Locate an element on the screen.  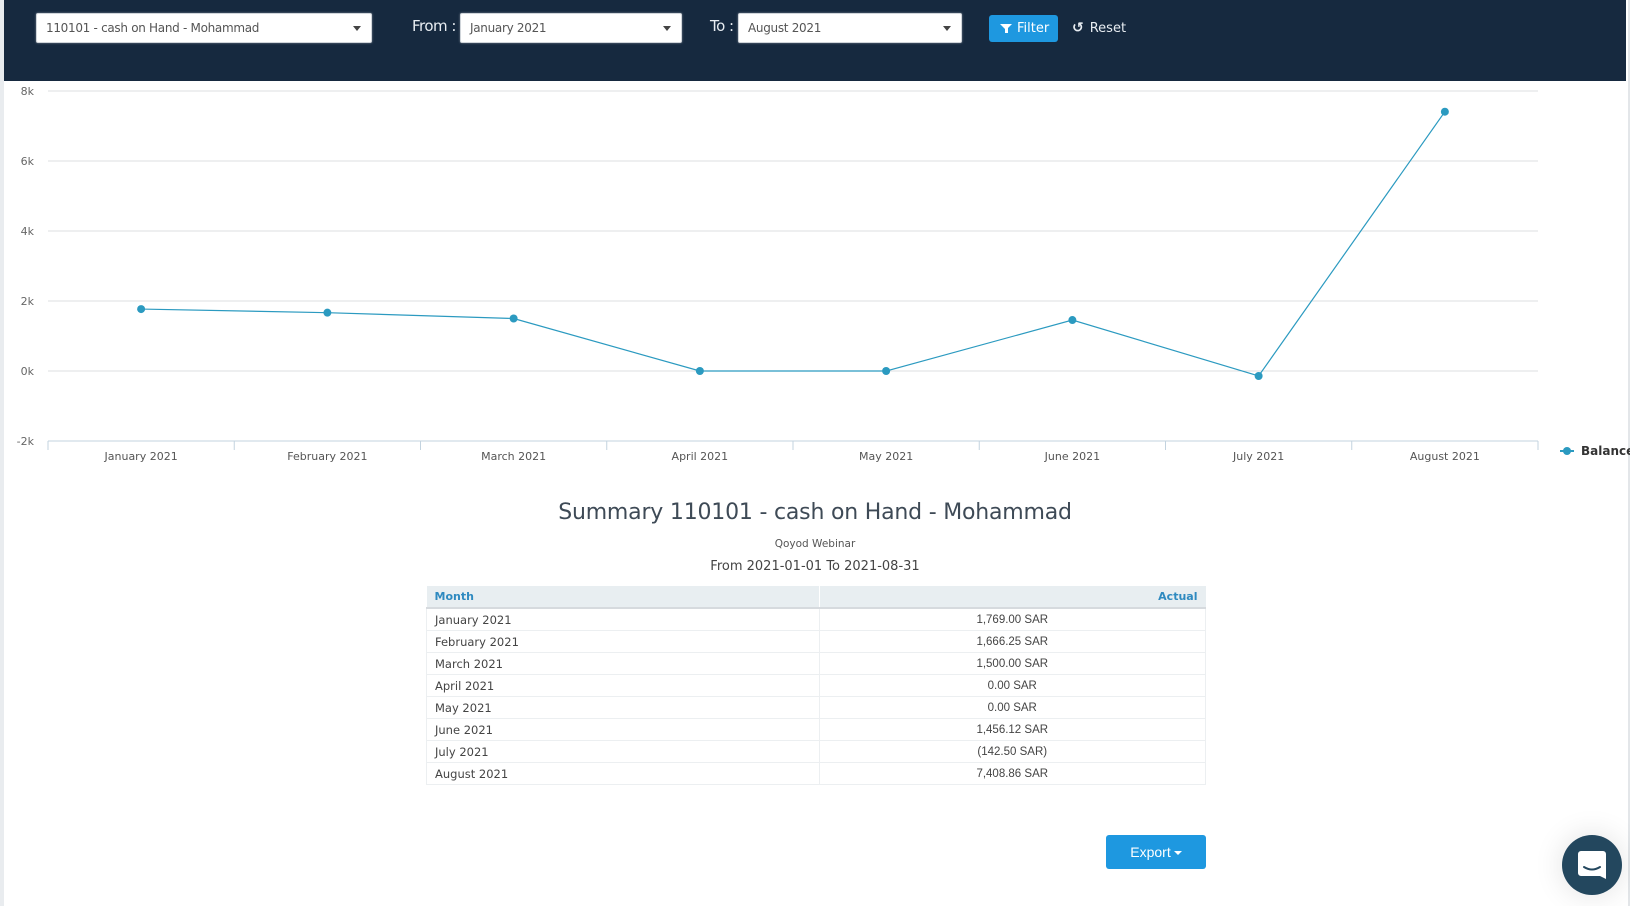
x-tick-label: January 2021 is located at coordinates (141, 456).